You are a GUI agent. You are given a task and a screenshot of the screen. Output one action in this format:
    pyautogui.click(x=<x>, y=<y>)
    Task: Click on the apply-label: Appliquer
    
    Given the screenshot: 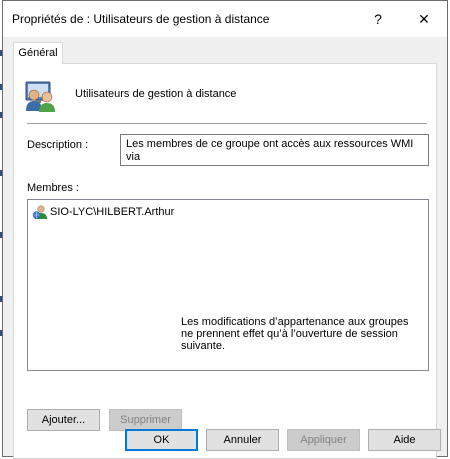 What is the action you would take?
    pyautogui.click(x=323, y=440)
    